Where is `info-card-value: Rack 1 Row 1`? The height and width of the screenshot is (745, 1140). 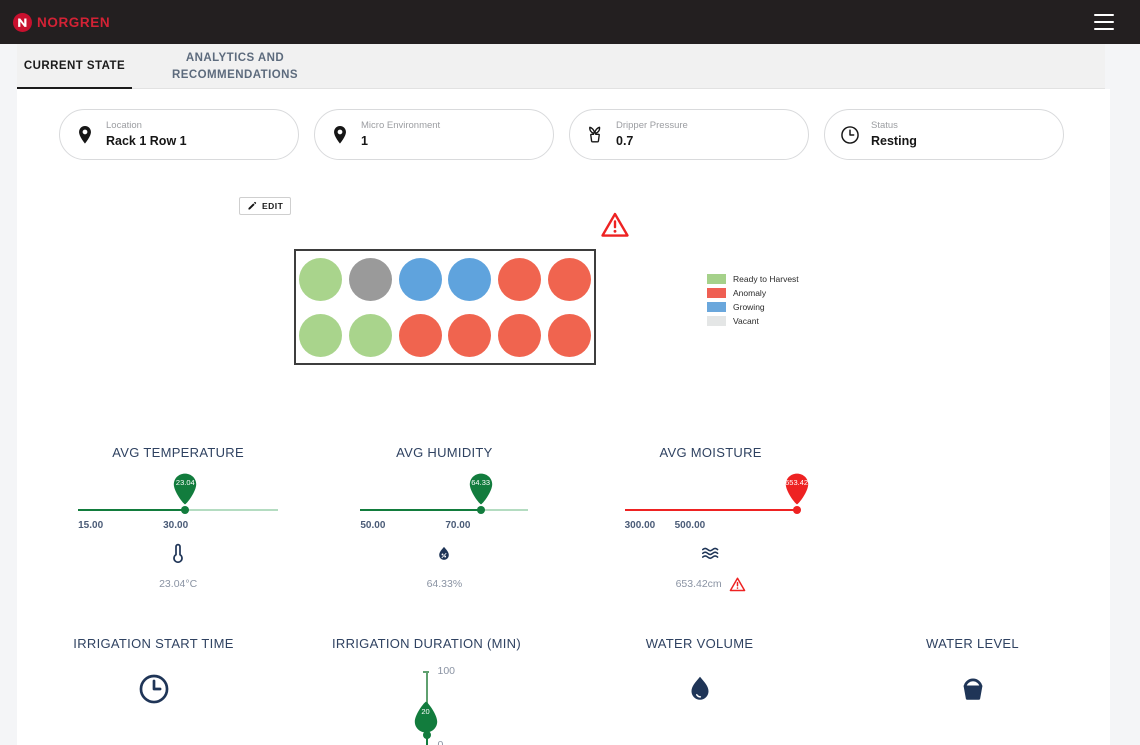
info-card-value: Rack 1 Row 1 is located at coordinates (146, 140).